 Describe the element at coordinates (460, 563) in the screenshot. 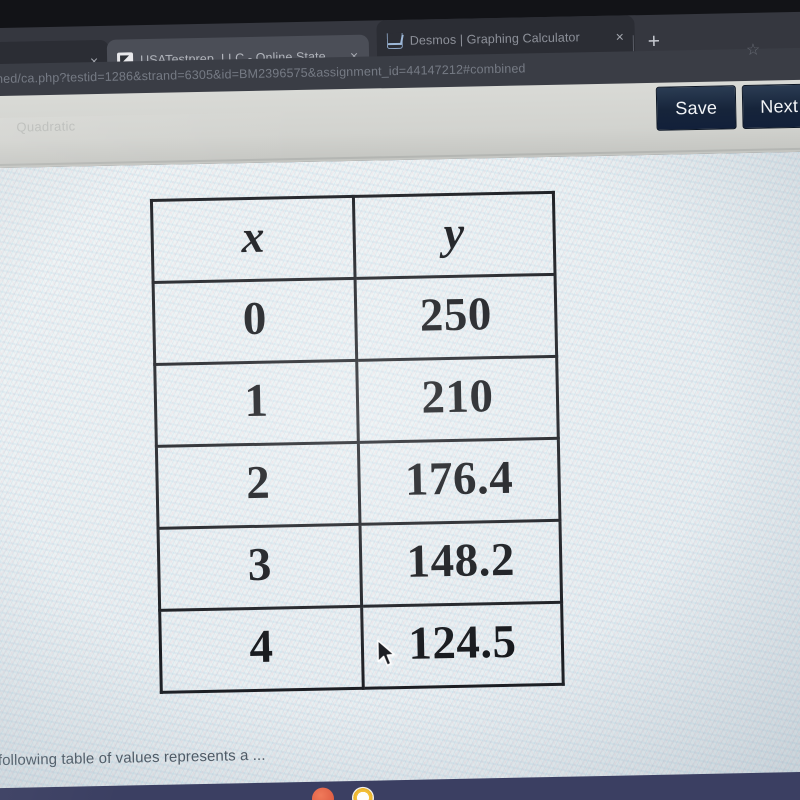

I see `table-cell-y: 148.2` at that location.